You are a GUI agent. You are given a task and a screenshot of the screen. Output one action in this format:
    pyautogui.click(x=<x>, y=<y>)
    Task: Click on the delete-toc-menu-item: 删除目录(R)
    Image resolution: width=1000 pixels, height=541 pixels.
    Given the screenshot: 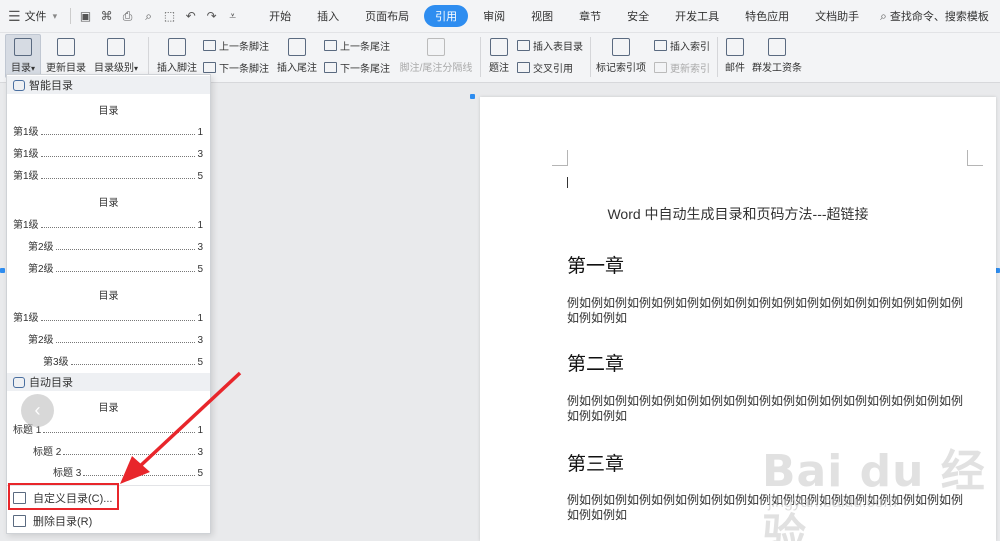 What is the action you would take?
    pyautogui.click(x=52, y=521)
    